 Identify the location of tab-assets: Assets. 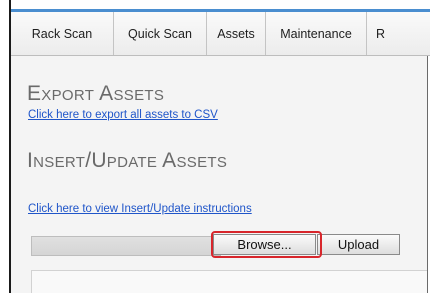
(236, 33).